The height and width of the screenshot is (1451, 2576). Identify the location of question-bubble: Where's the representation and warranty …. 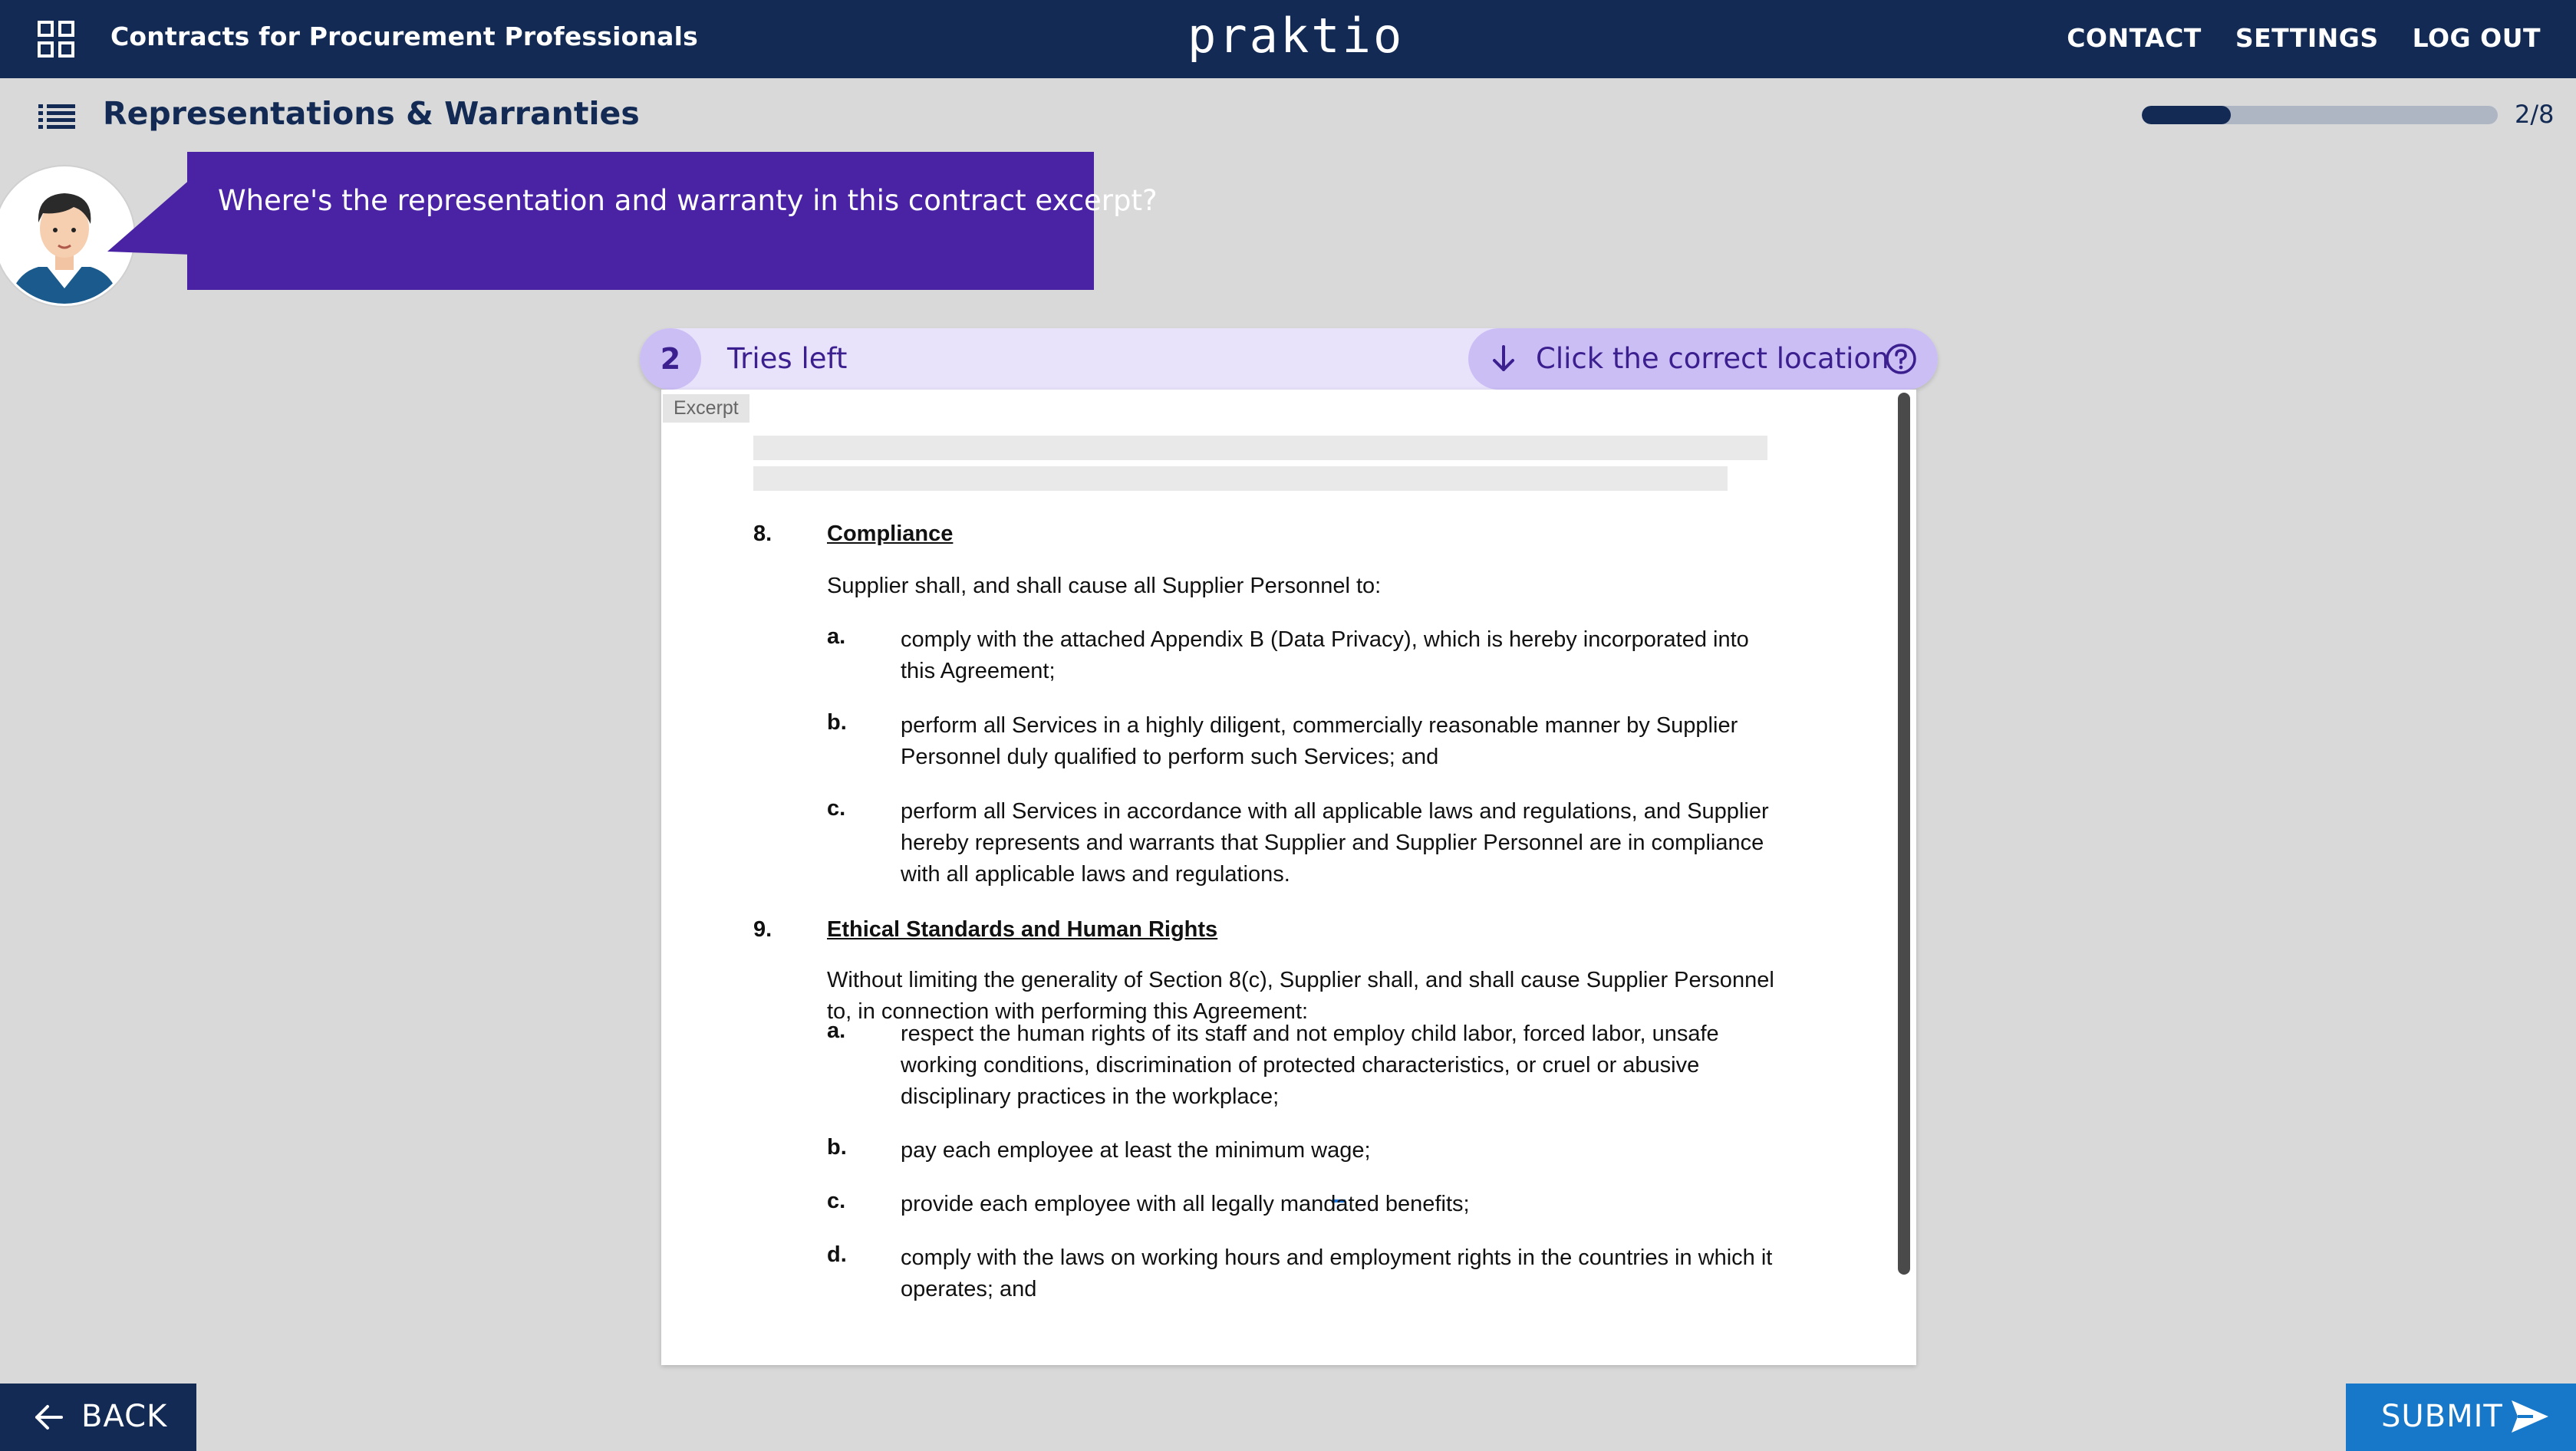
(672, 221).